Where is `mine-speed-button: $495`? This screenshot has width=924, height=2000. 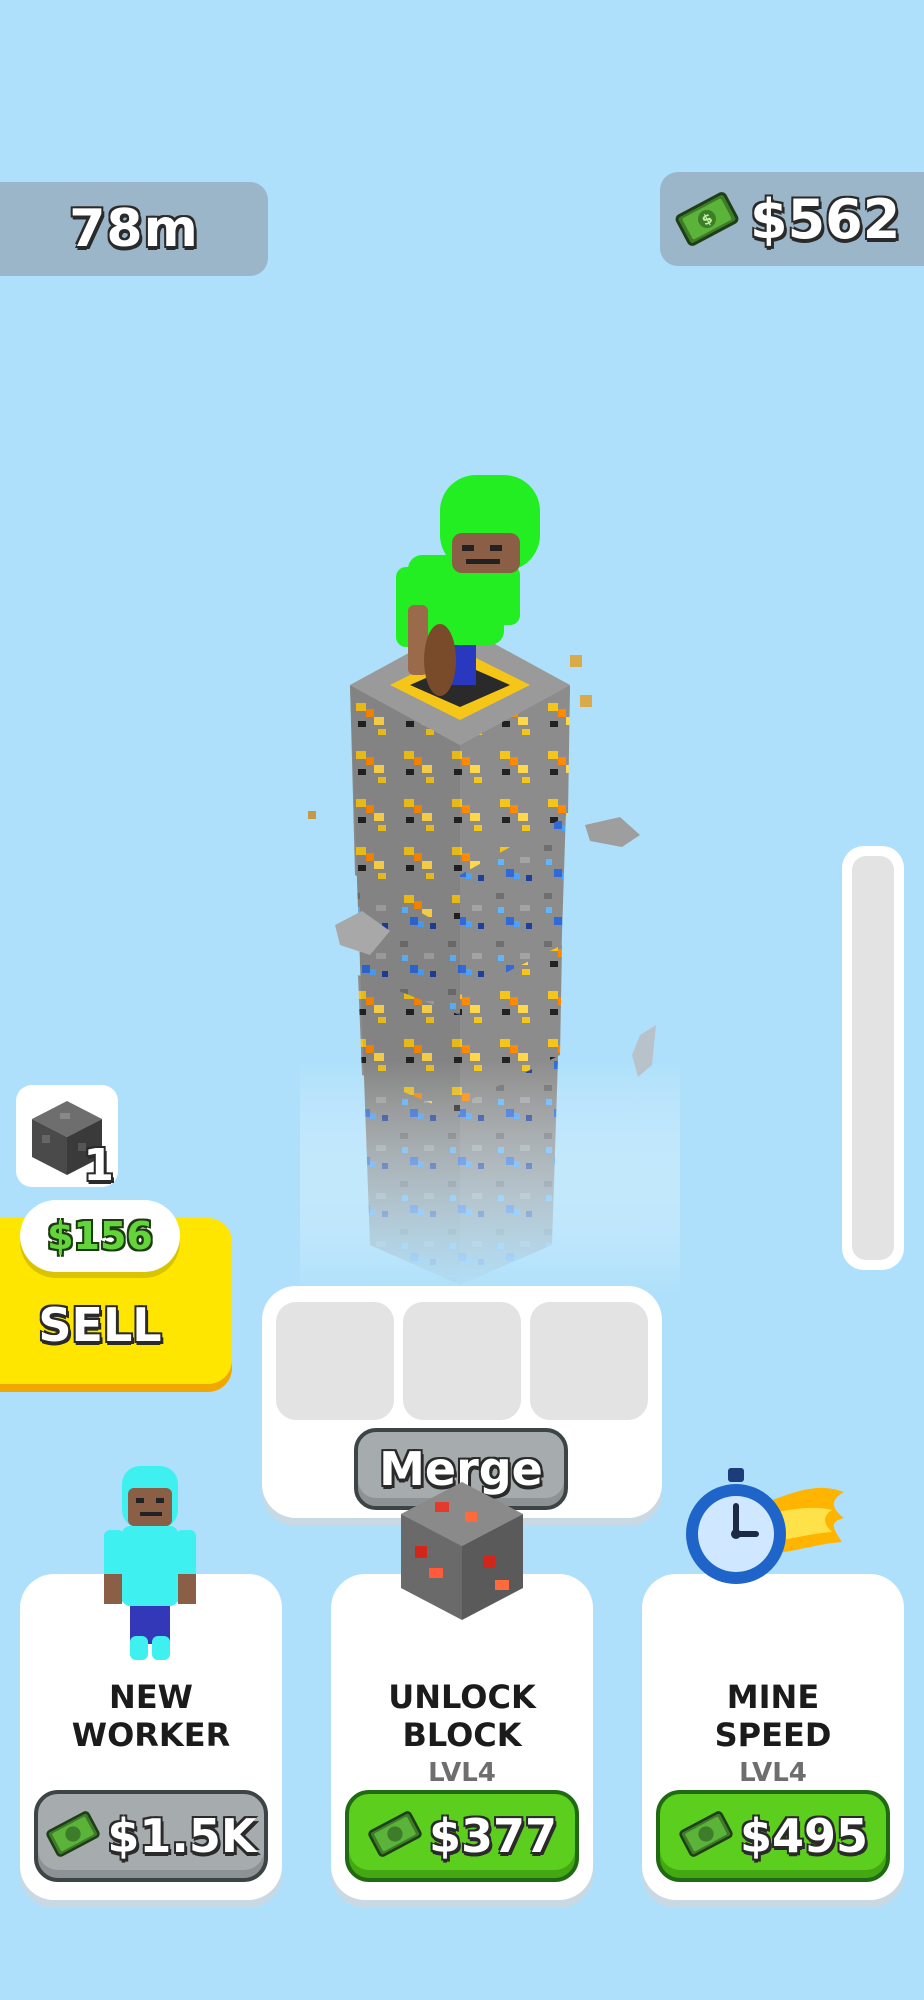 mine-speed-button: $495 is located at coordinates (773, 1836).